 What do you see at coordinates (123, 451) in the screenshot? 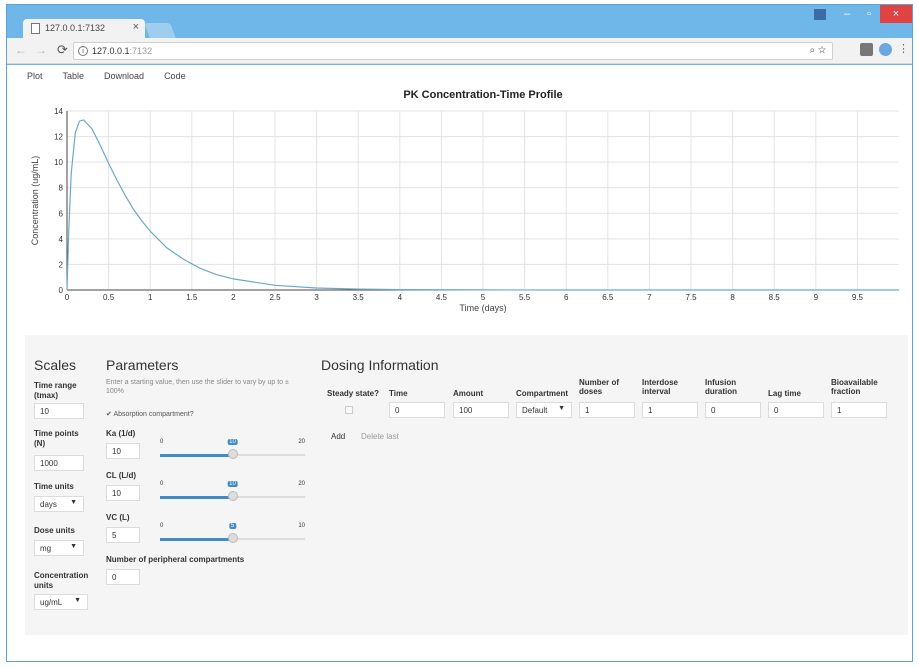
I see `ka-input: 10` at bounding box center [123, 451].